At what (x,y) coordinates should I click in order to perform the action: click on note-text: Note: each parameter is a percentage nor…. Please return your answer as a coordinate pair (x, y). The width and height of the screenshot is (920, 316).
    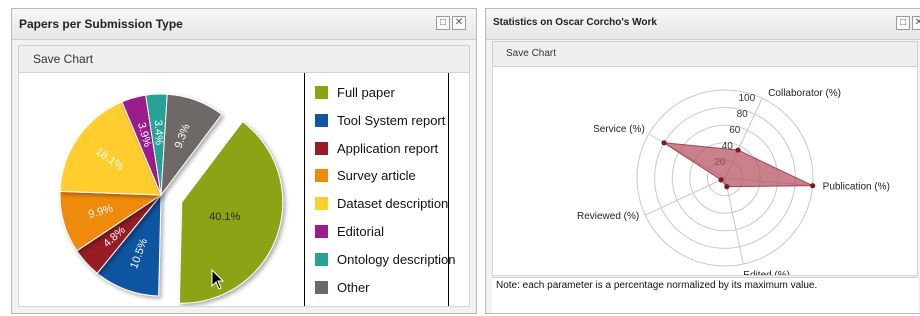
    Looking at the image, I should click on (657, 285).